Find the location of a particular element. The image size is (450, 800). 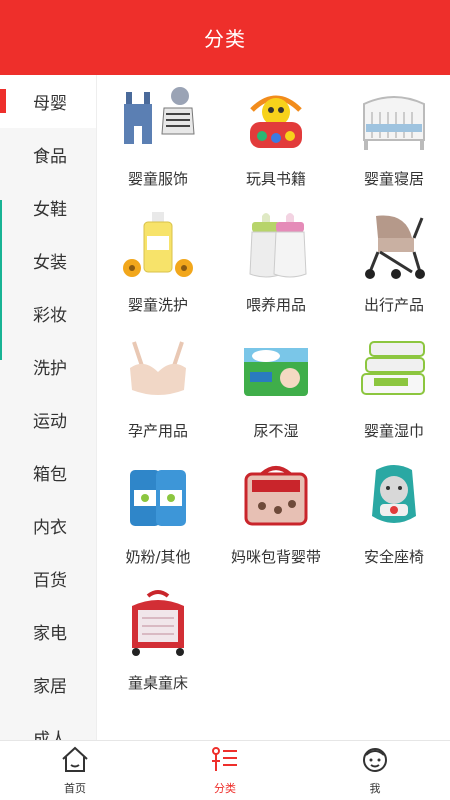

subcategory-label: 婴童服饰 is located at coordinates (157, 179).